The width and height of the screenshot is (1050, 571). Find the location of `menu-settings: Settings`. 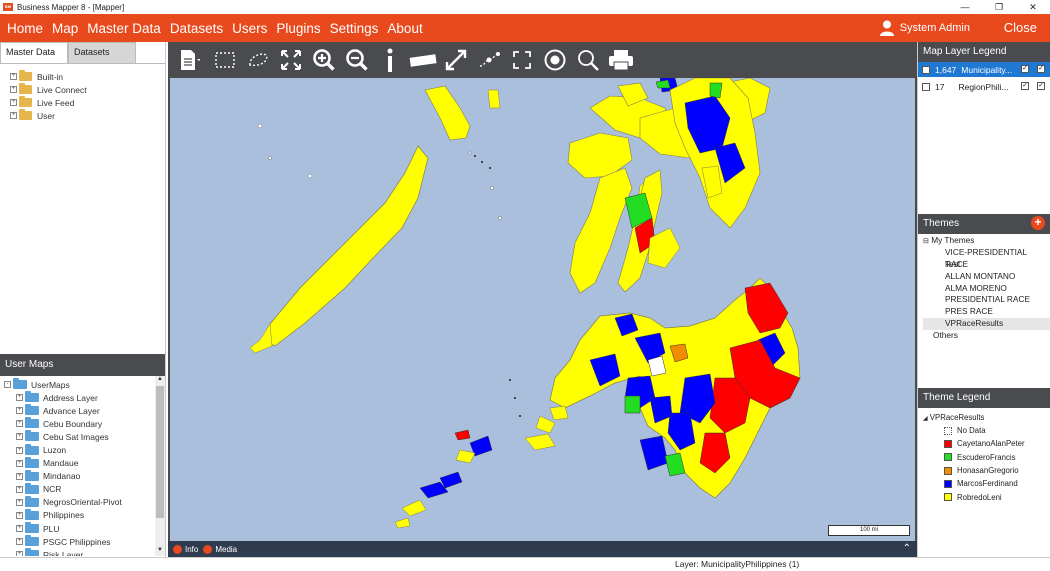

menu-settings: Settings is located at coordinates (354, 28).